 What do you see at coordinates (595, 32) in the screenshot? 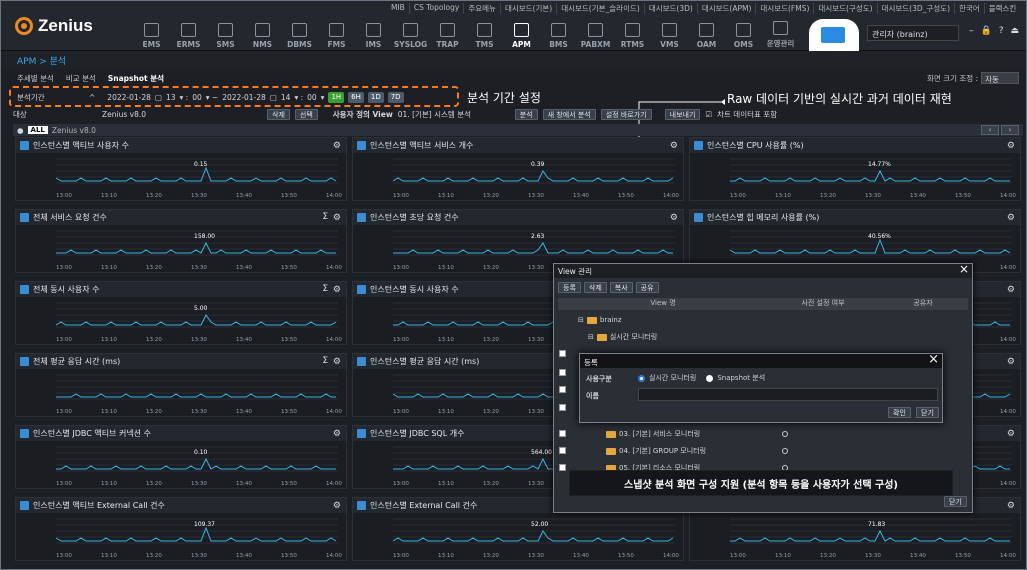
I see `module-pabxm: PABXM` at bounding box center [595, 32].